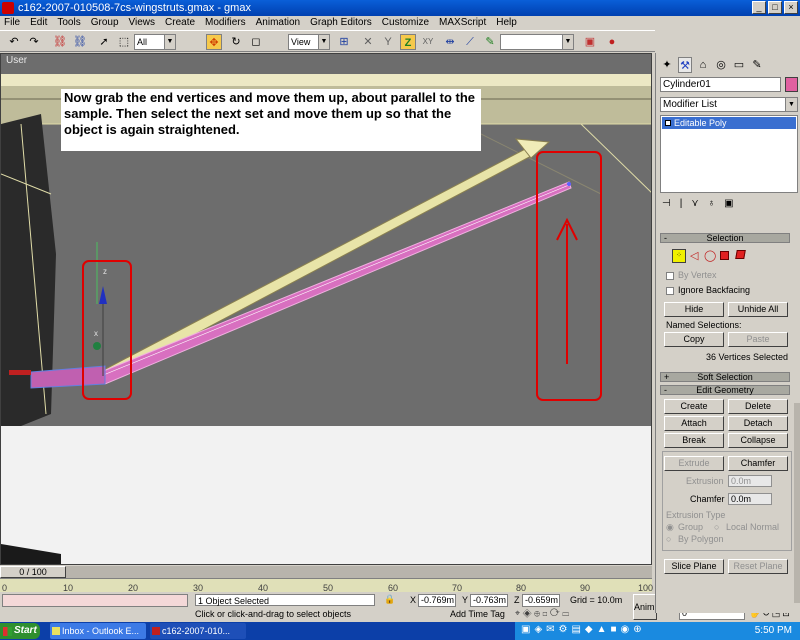  Describe the element at coordinates (720, 84) in the screenshot. I see `object-name-field: Cylinder01` at that location.